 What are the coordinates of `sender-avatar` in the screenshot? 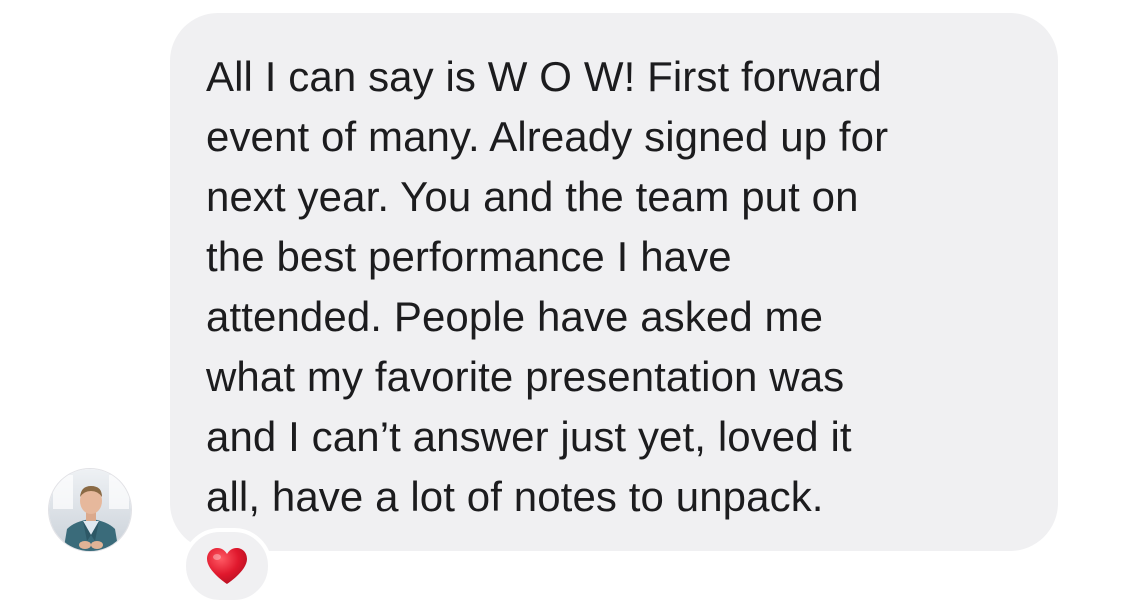 It's located at (90, 510).